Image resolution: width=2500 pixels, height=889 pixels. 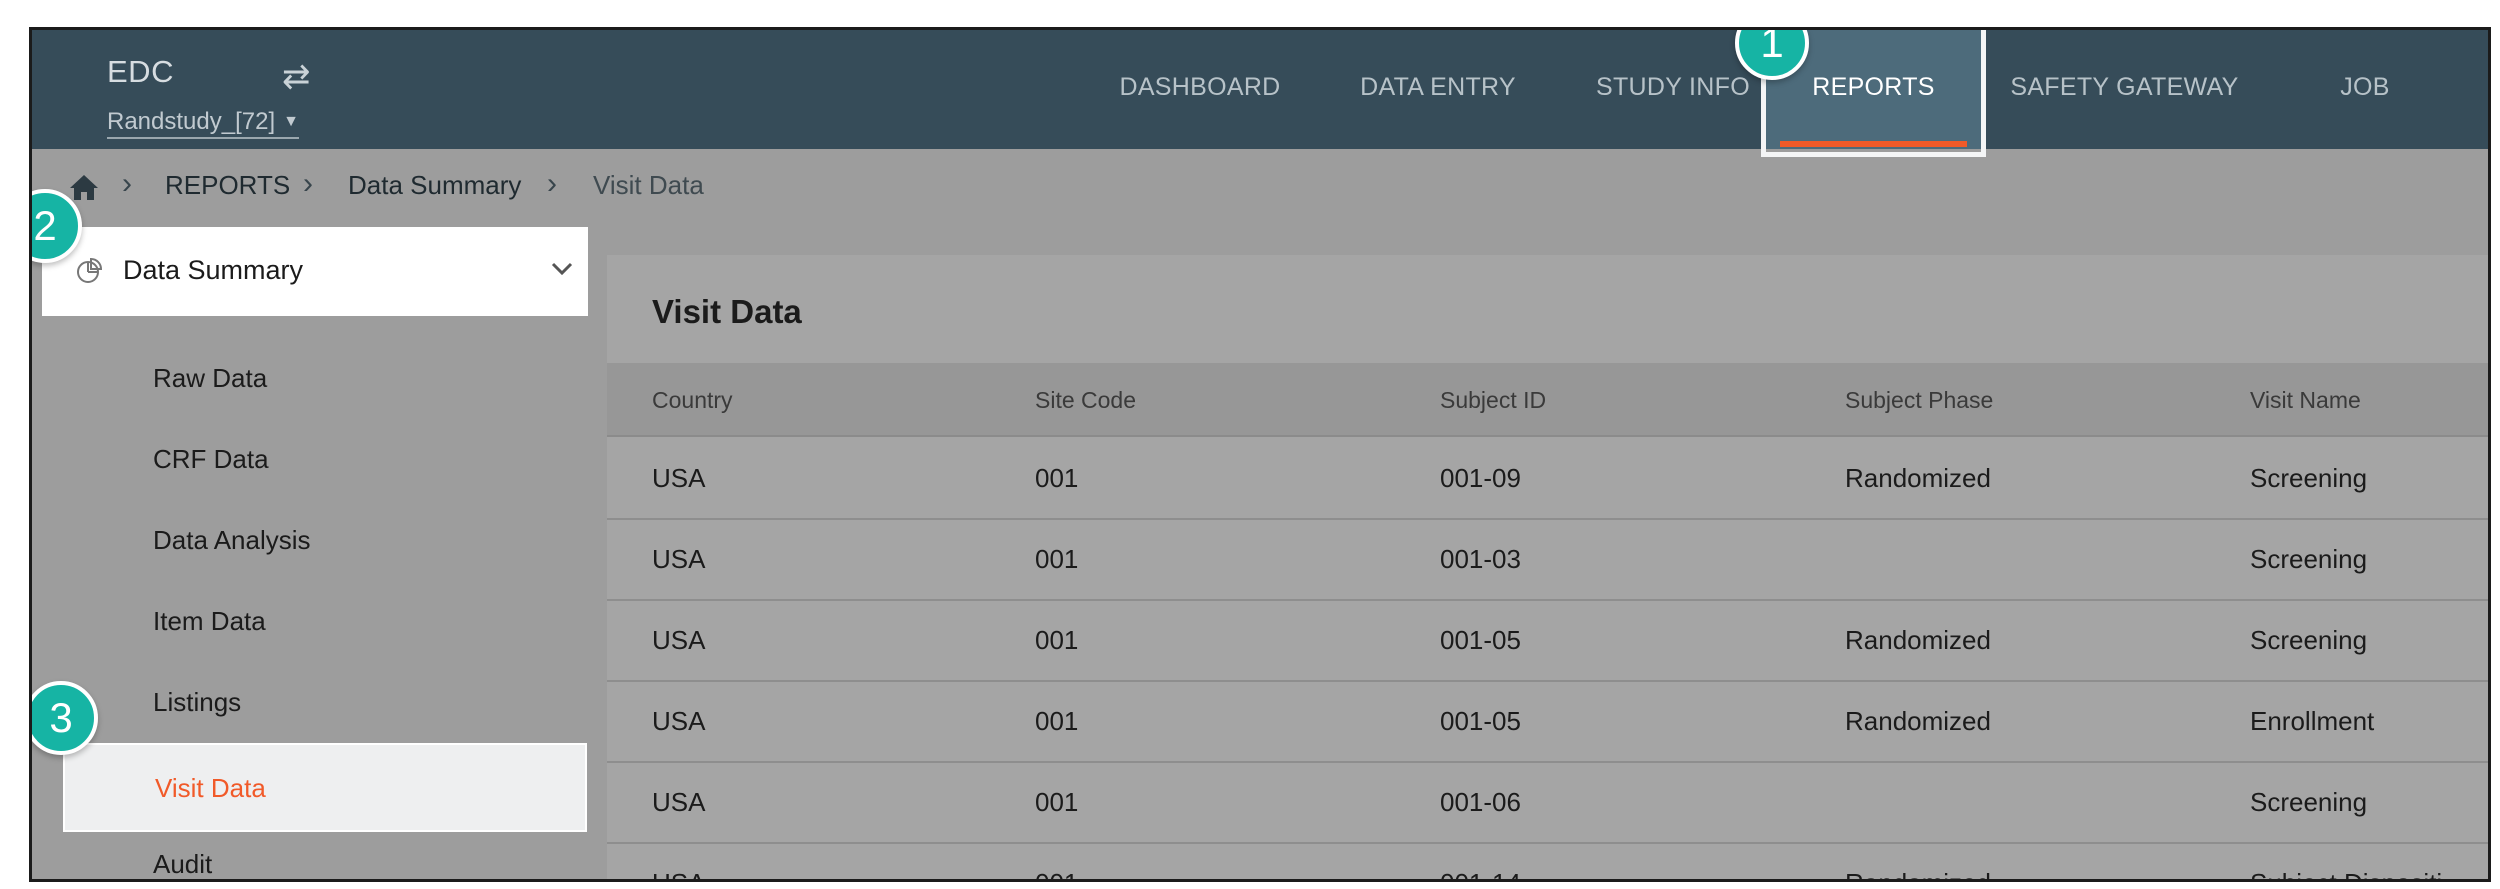 What do you see at coordinates (1480, 873) in the screenshot?
I see `cell-subject-id: 001-14` at bounding box center [1480, 873].